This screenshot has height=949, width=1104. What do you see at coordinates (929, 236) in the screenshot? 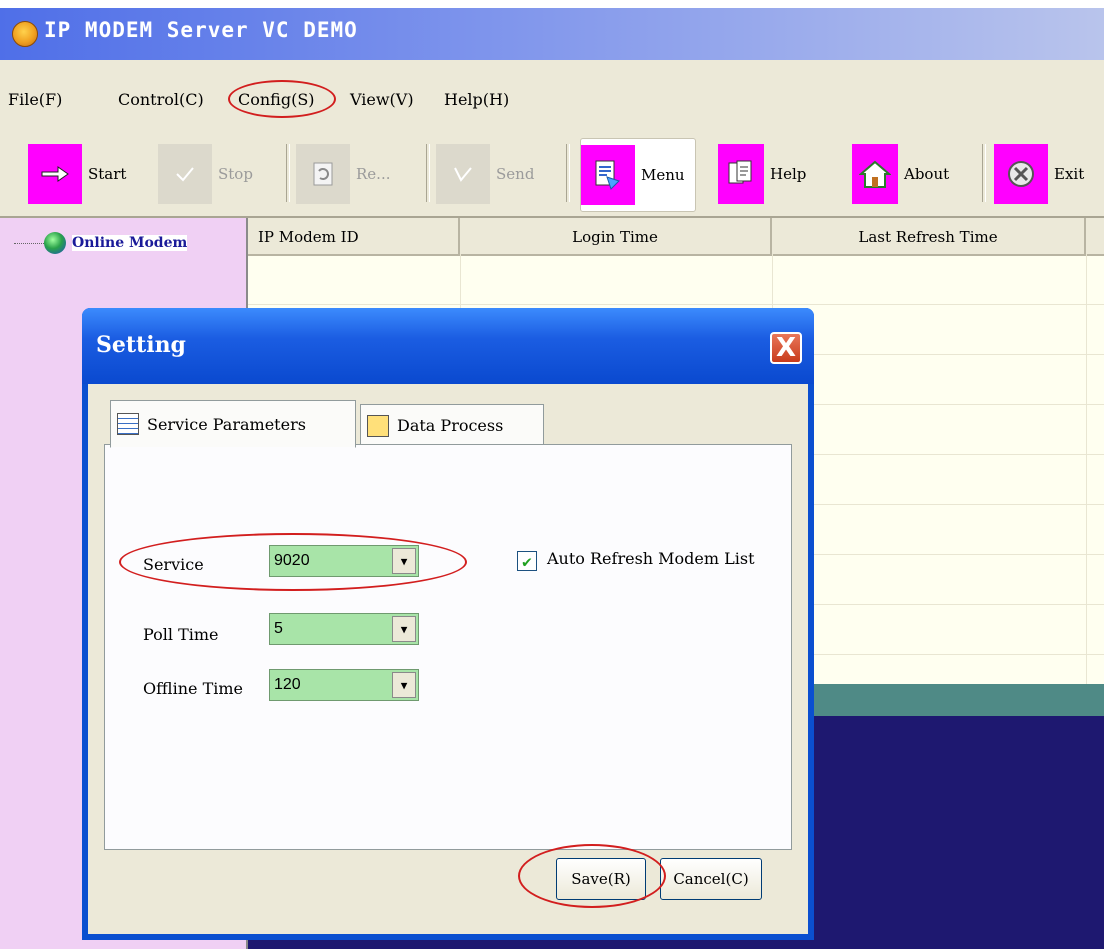
I see `column-last-refresh-time: Last Refresh Time` at bounding box center [929, 236].